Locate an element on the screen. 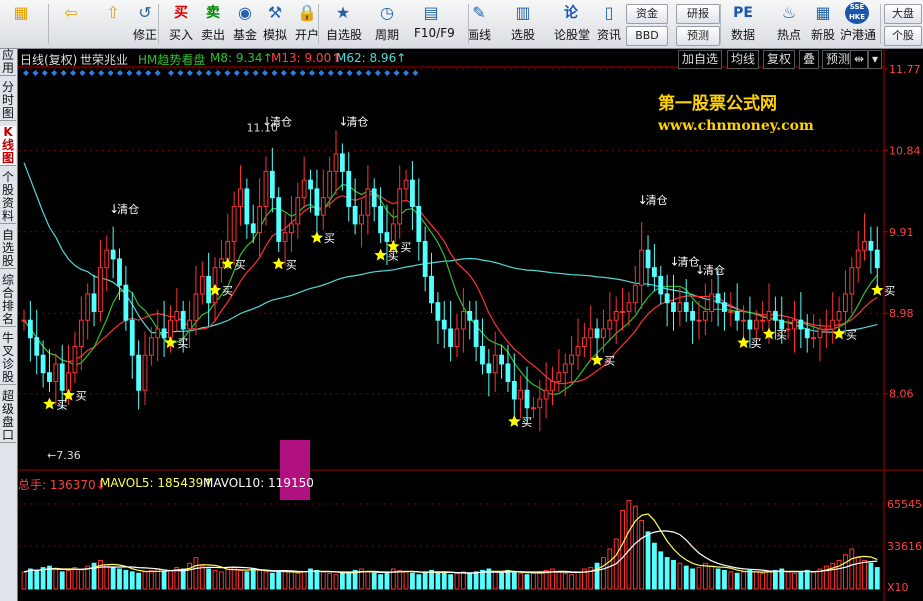 The width and height of the screenshot is (923, 601). expand-icon: ⇹ is located at coordinates (859, 59).